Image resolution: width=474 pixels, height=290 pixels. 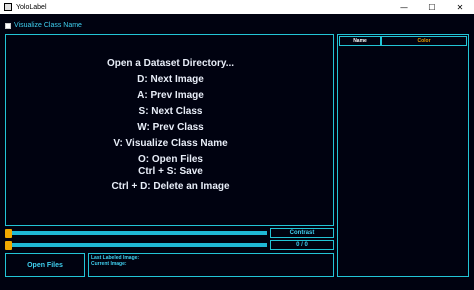 I want to click on column-header-color: Color, so click(x=424, y=41).